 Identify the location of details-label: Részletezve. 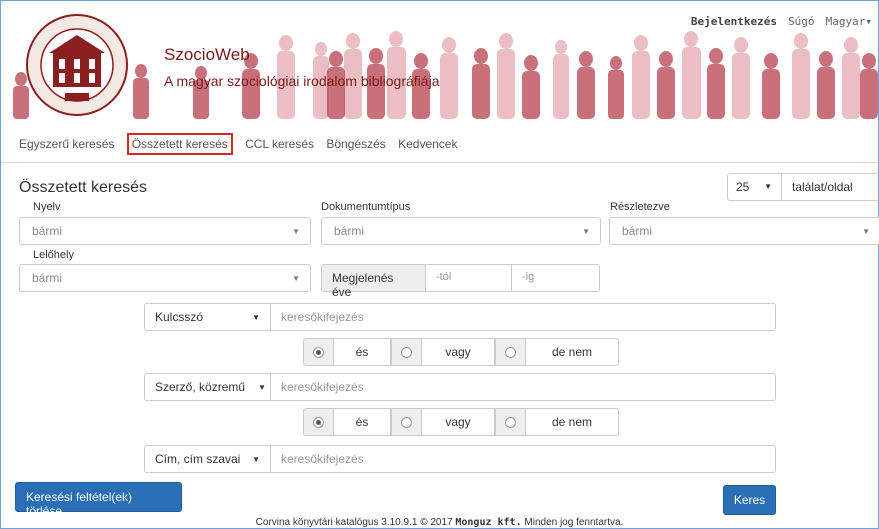
(640, 207).